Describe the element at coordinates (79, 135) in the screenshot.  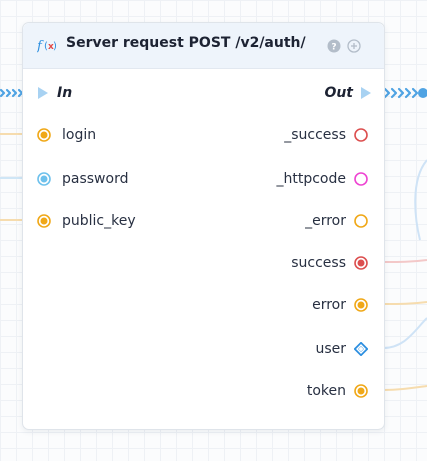
I see `input-label-login: login` at that location.